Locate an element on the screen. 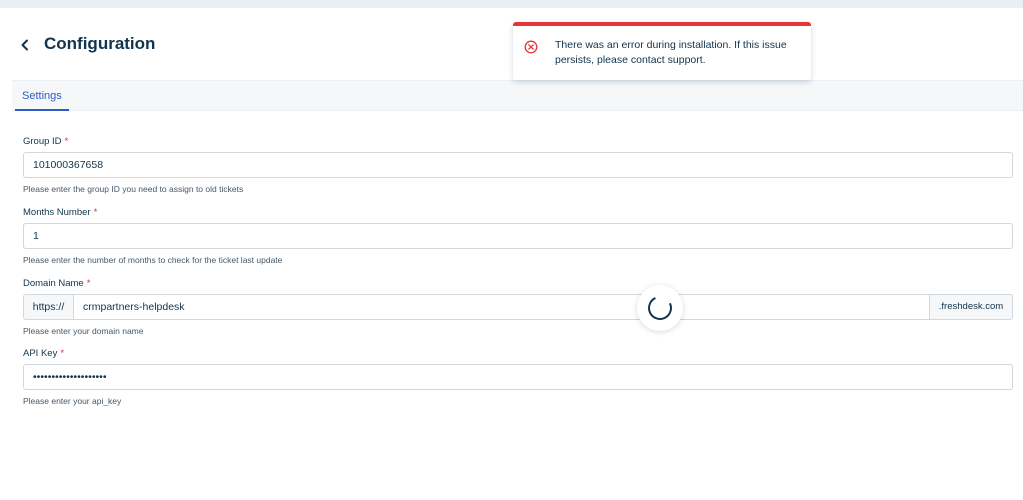  group-id-input: 101000367658 is located at coordinates (518, 165).